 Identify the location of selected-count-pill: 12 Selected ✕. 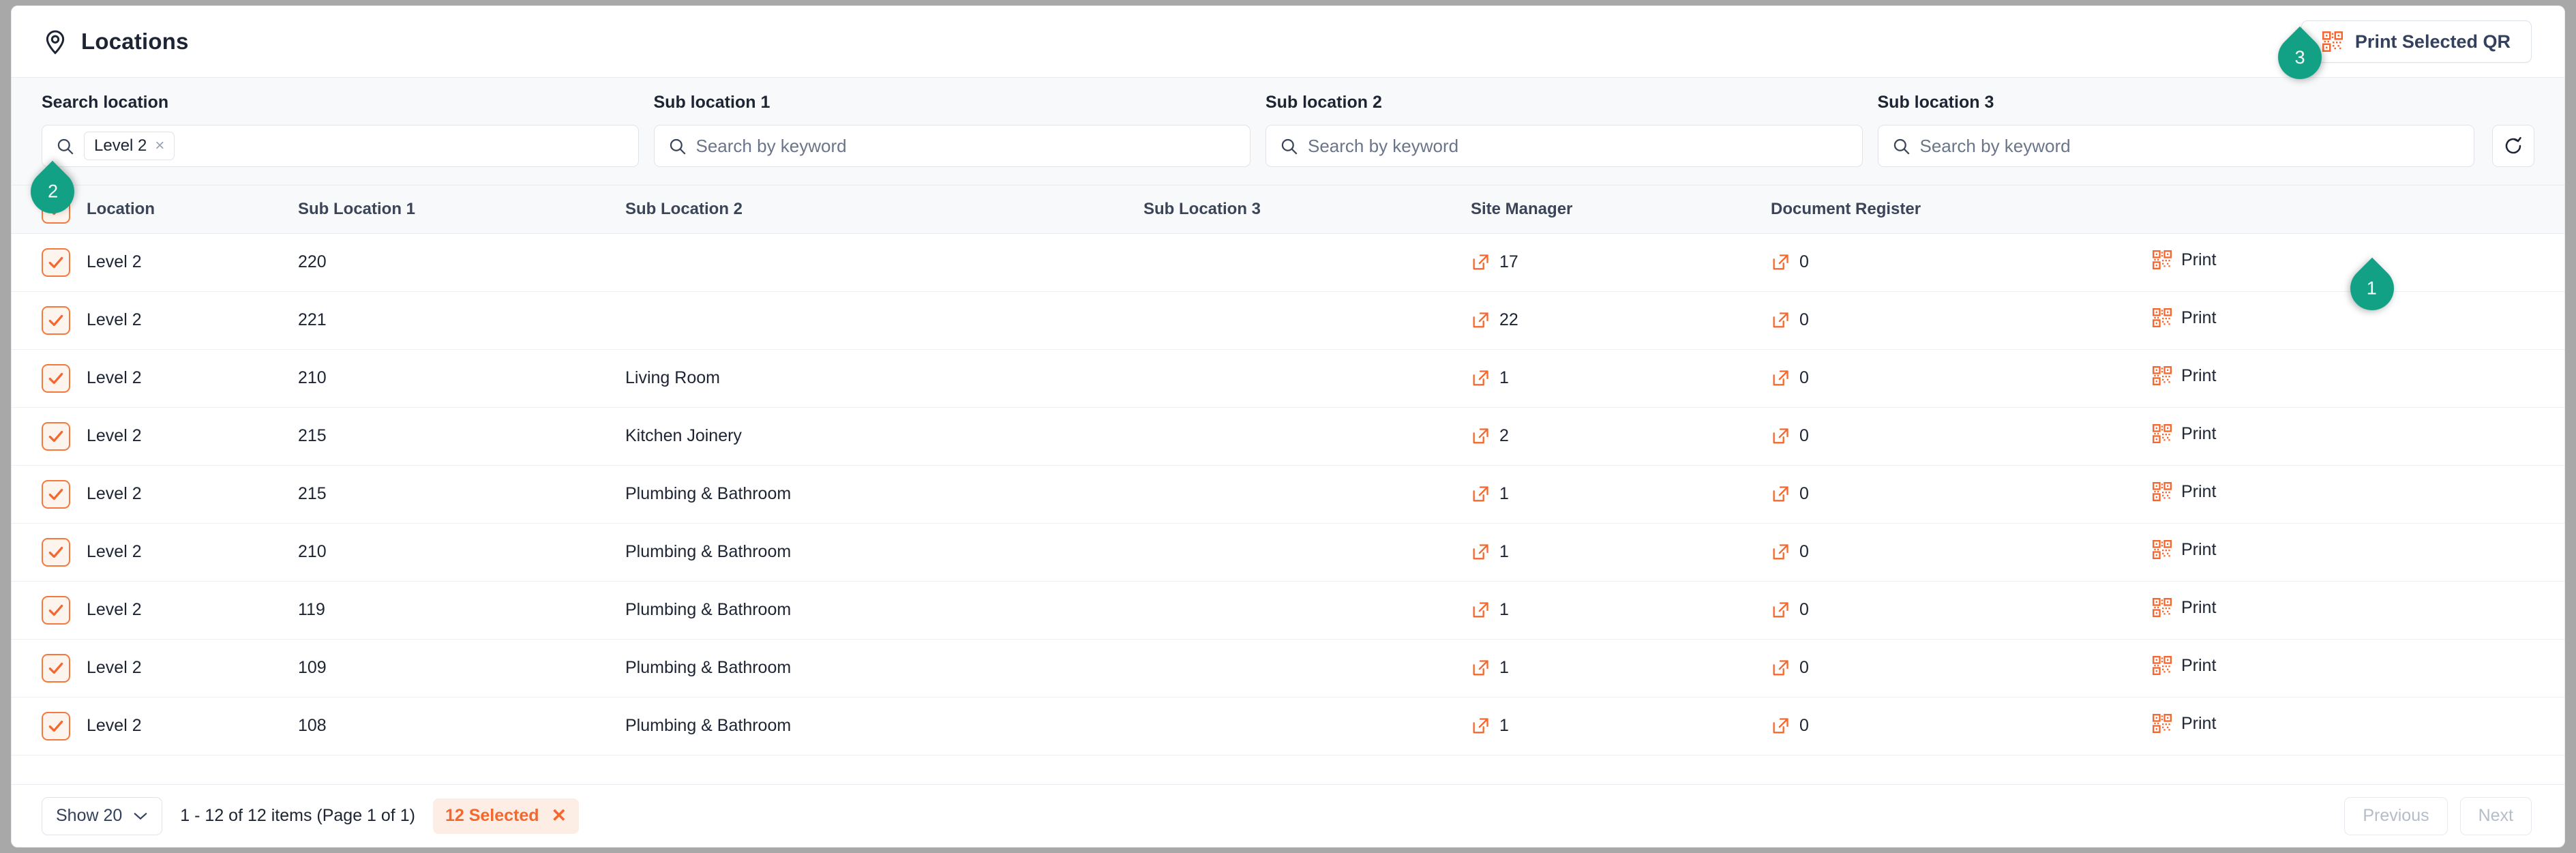
(506, 816).